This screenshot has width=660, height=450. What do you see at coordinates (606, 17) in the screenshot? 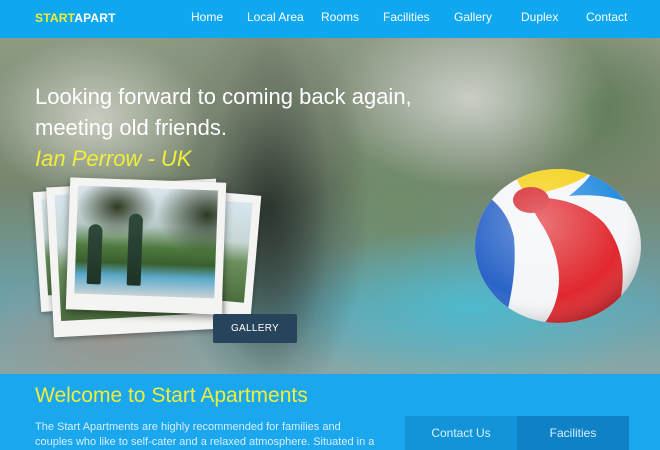
I see `nav-item-contact: Contact` at bounding box center [606, 17].